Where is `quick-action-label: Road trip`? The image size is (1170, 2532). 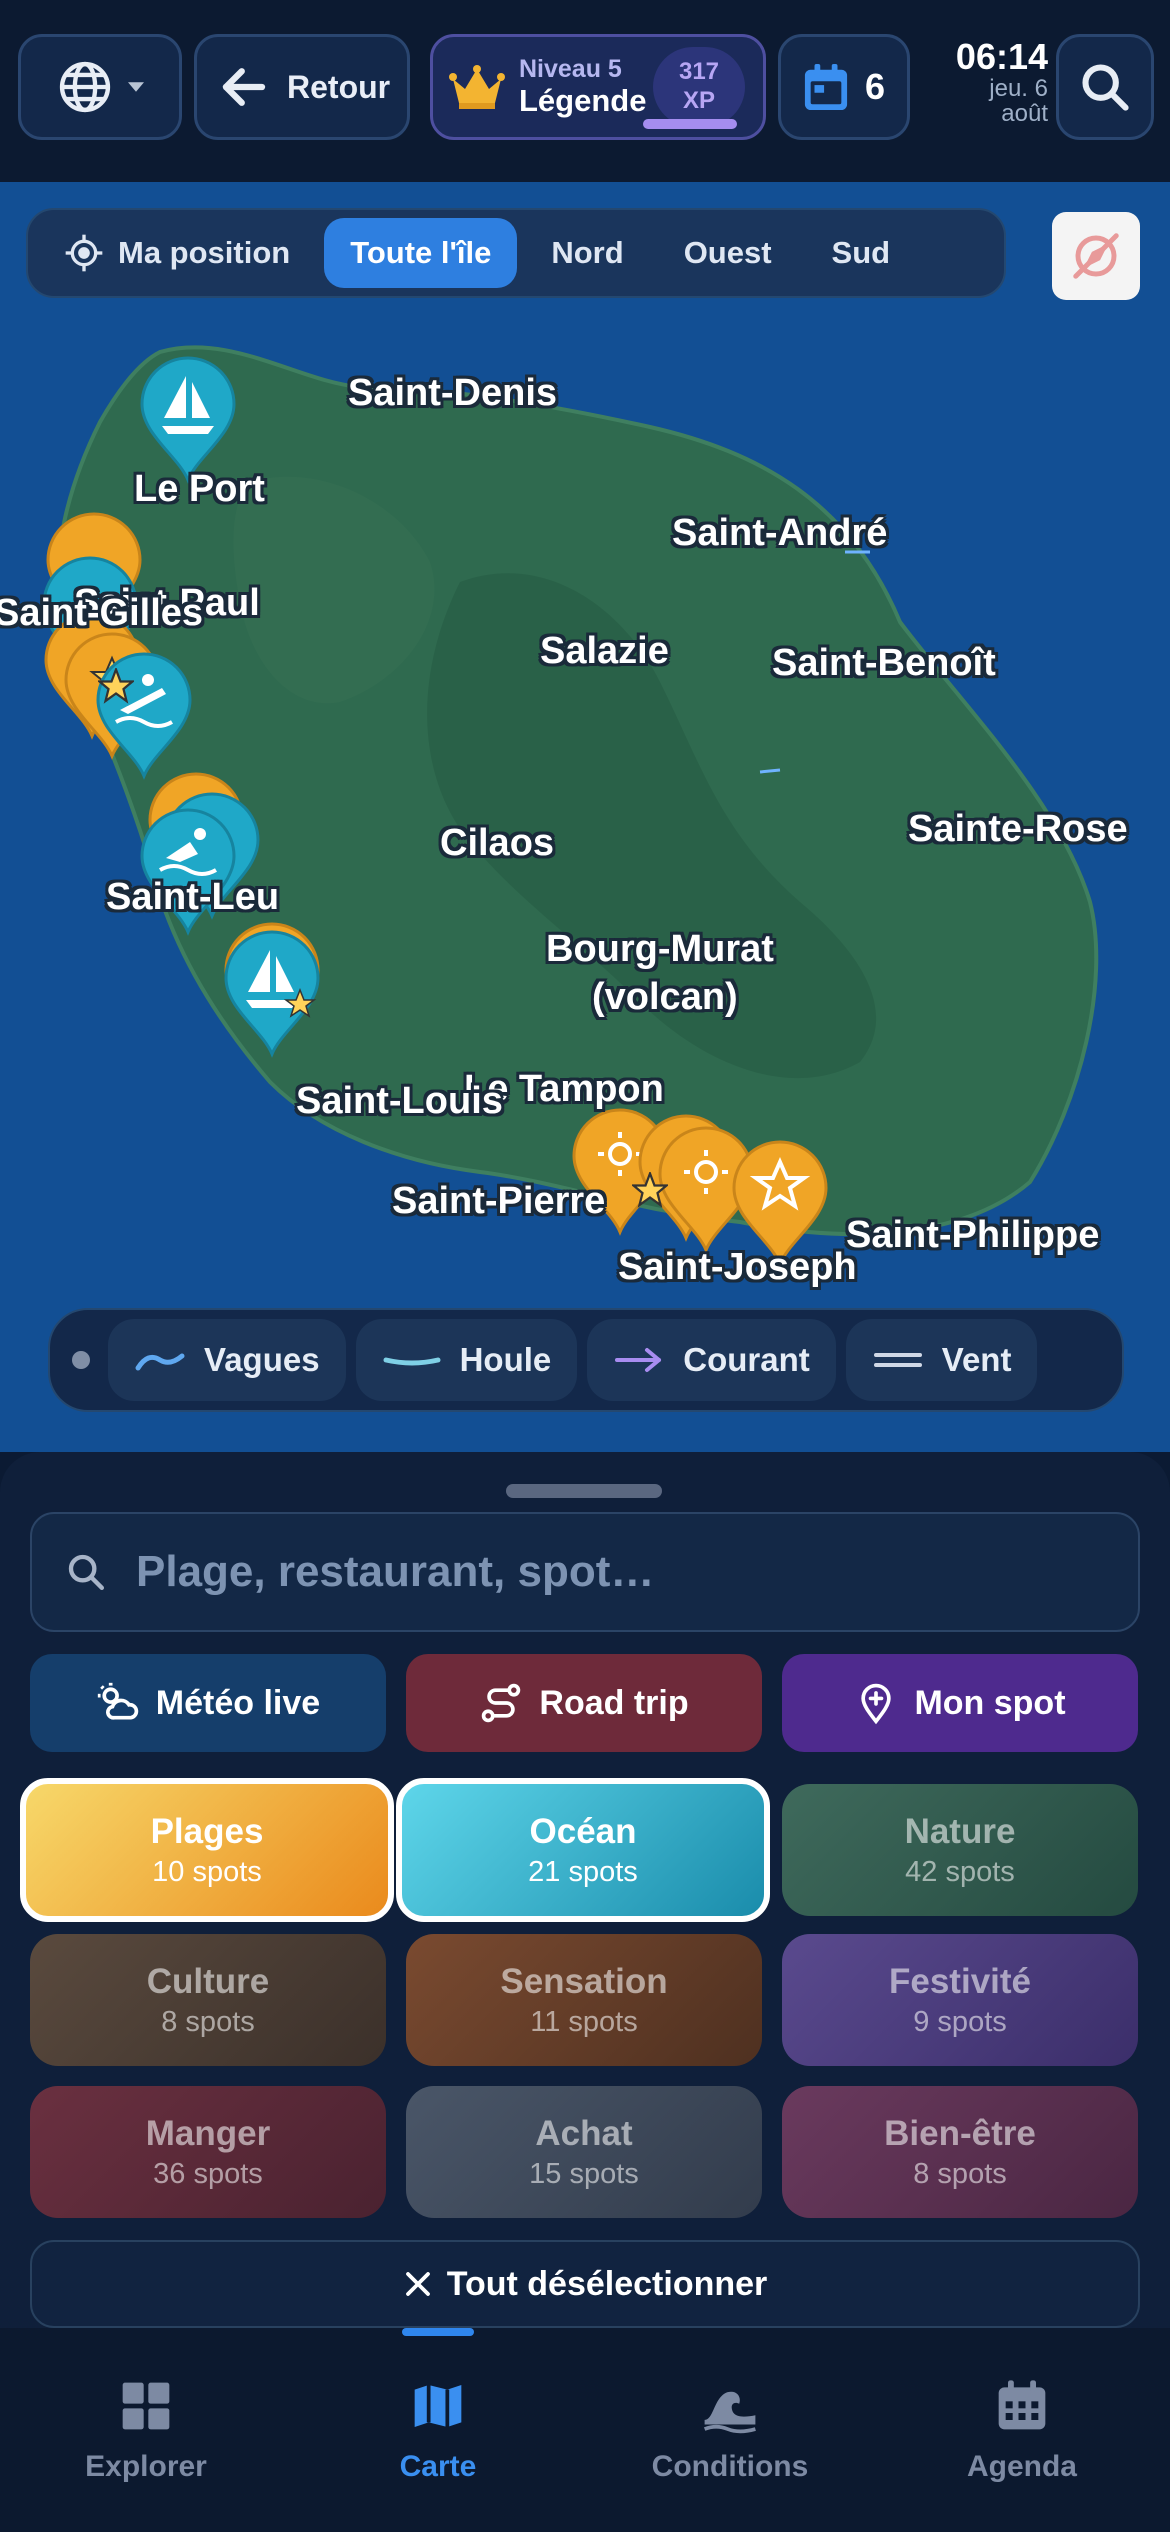
quick-action-label: Road trip is located at coordinates (614, 1702).